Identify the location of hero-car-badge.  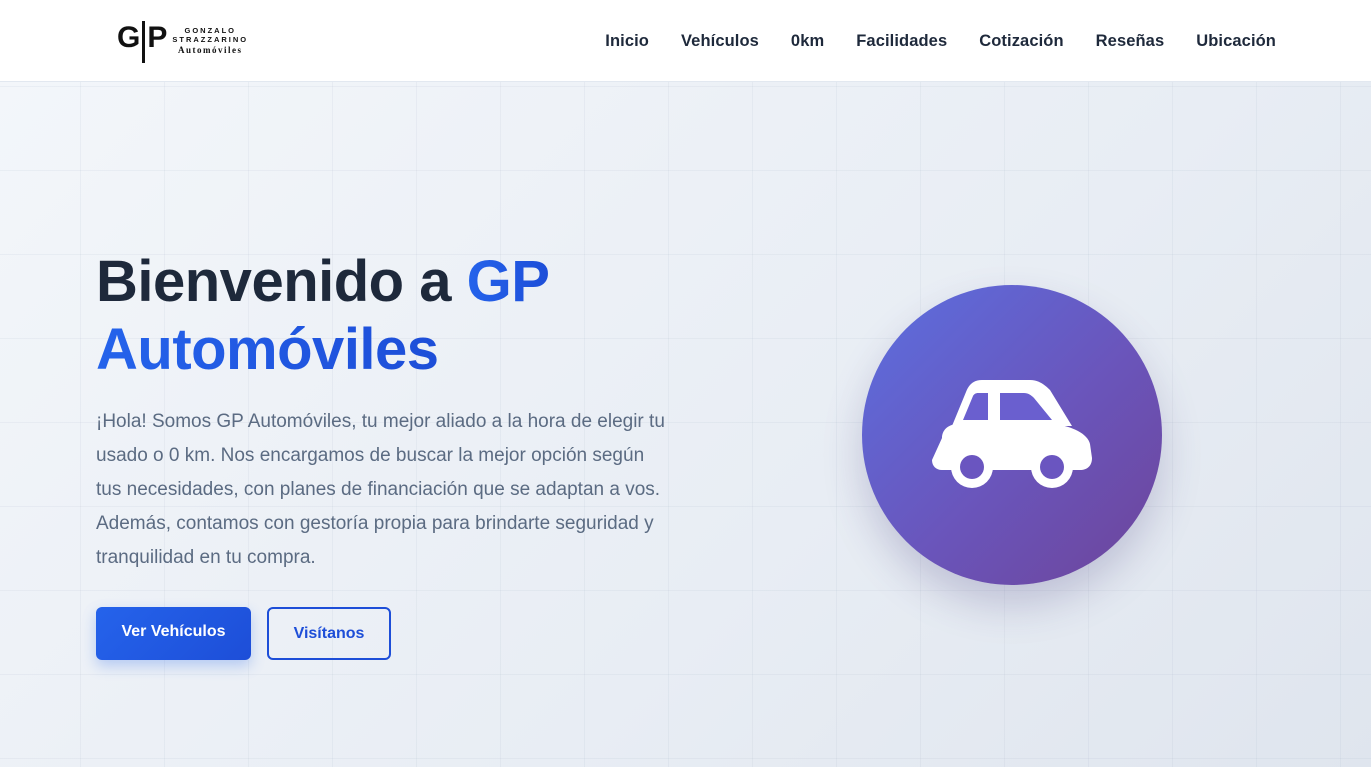
(1012, 435).